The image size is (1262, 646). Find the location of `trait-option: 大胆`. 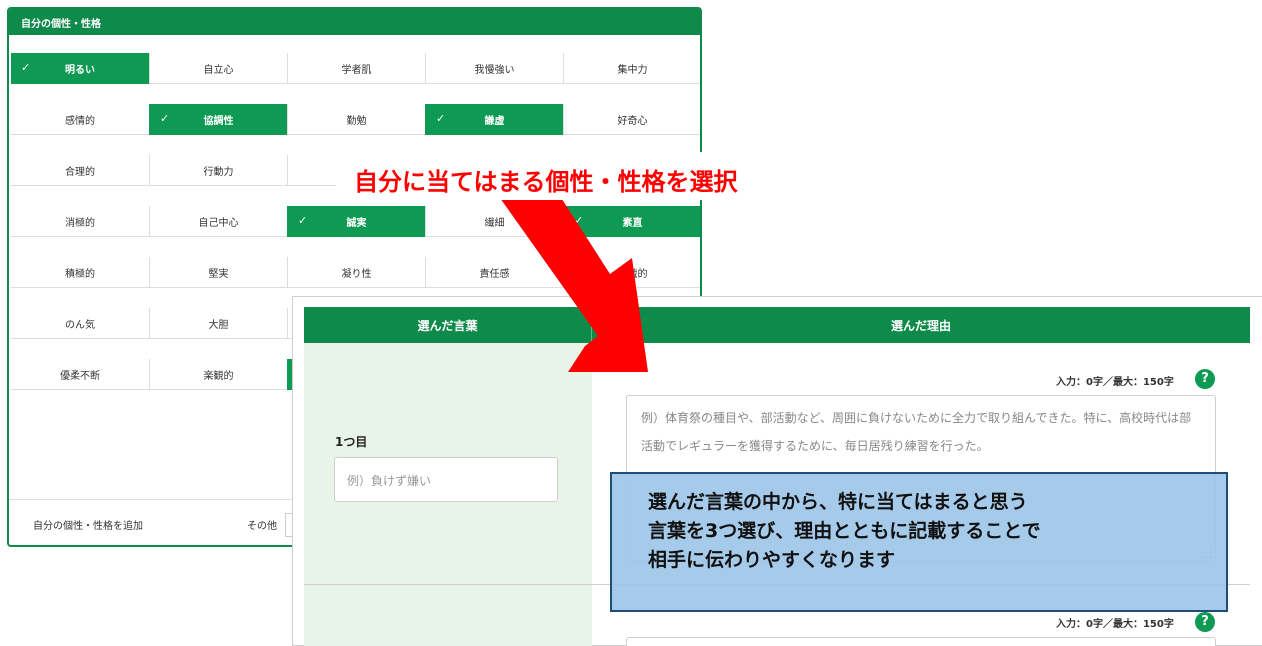

trait-option: 大胆 is located at coordinates (218, 323).